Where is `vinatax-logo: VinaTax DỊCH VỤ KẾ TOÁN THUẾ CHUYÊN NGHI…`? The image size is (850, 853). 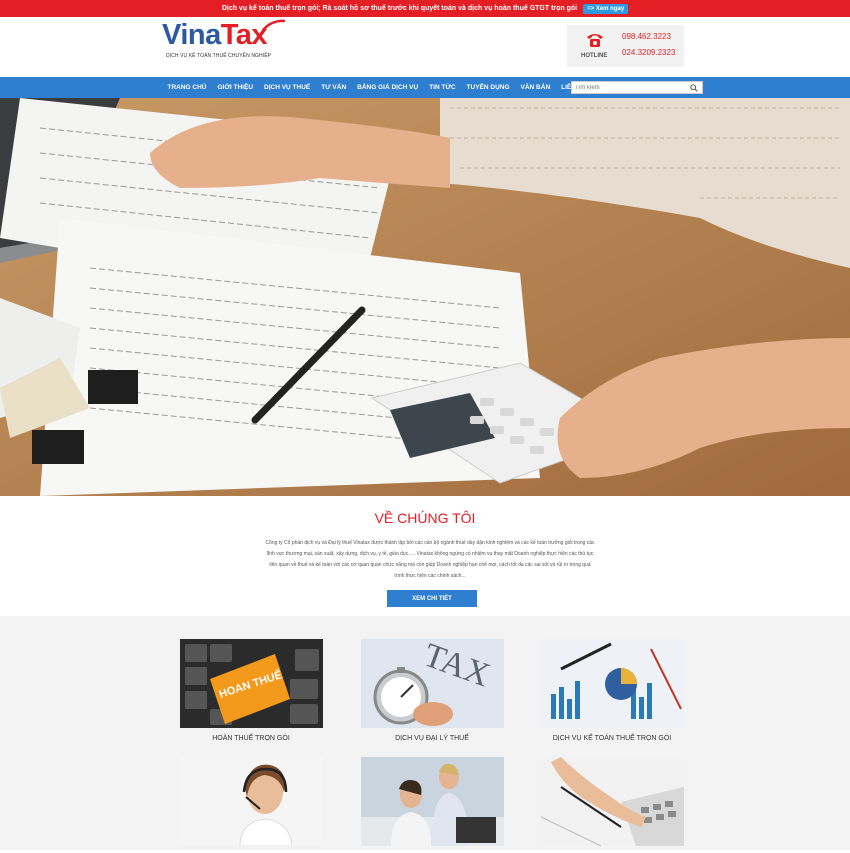 vinatax-logo: VinaTax DỊCH VỤ KẾ TOÁN THUẾ CHUYÊN NGHI… is located at coordinates (224, 39).